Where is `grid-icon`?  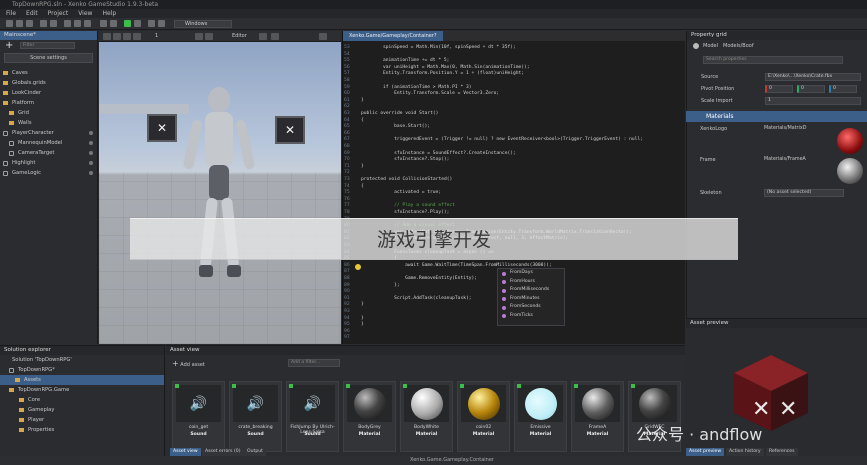
grid-icon is located at coordinates (199, 36).